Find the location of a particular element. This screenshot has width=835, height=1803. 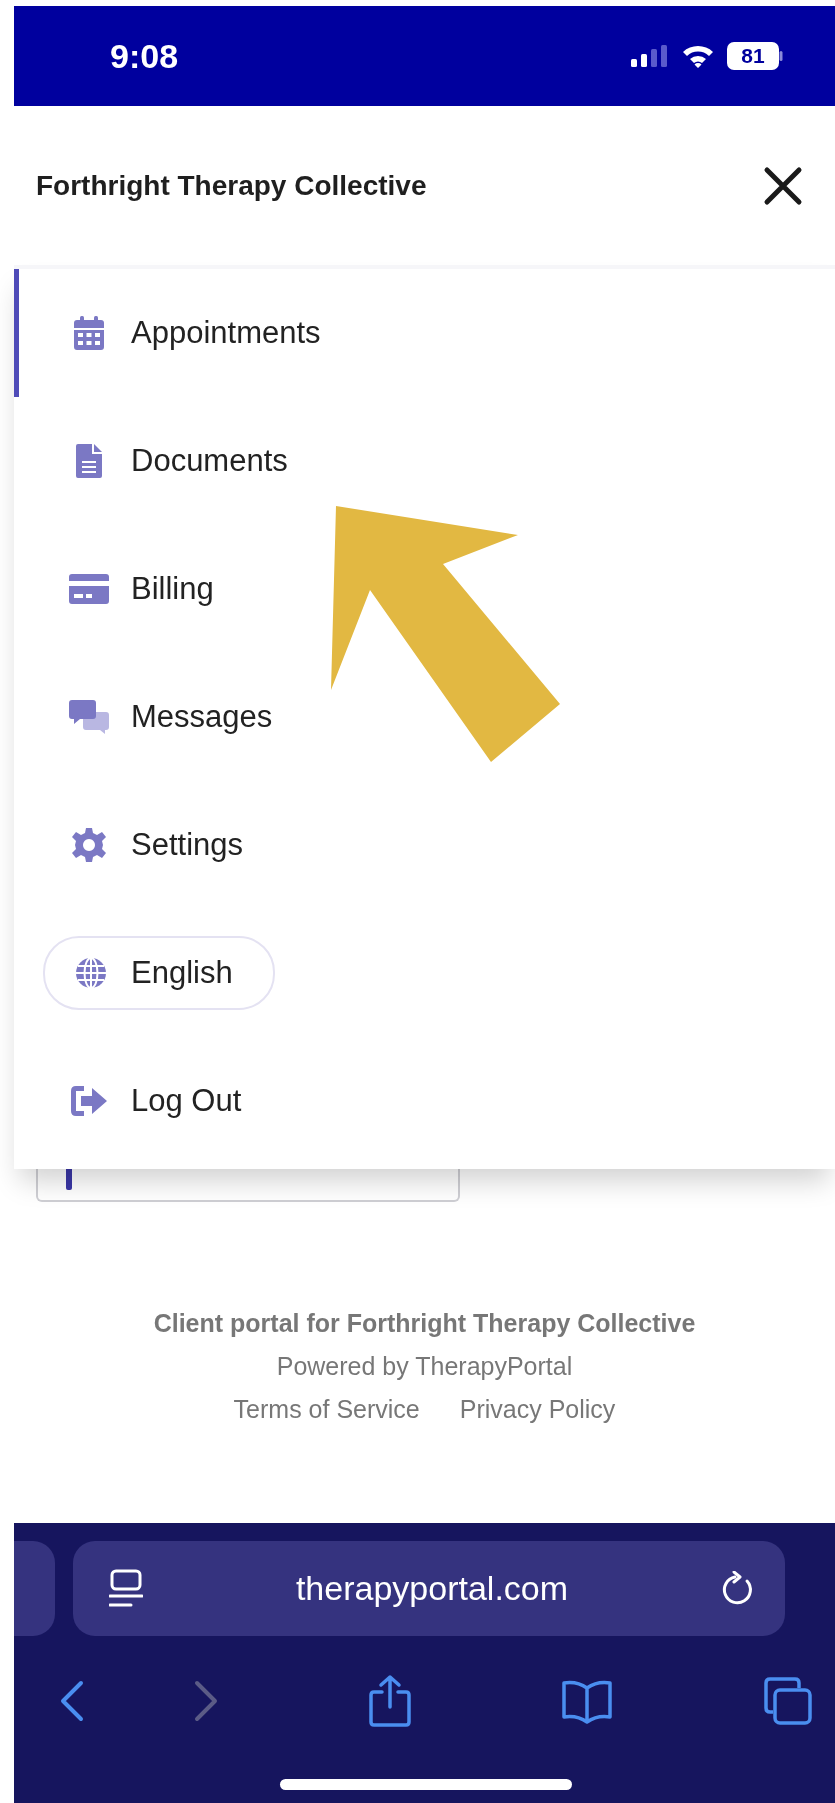

footer-link: Terms of Service is located at coordinates (326, 1409).